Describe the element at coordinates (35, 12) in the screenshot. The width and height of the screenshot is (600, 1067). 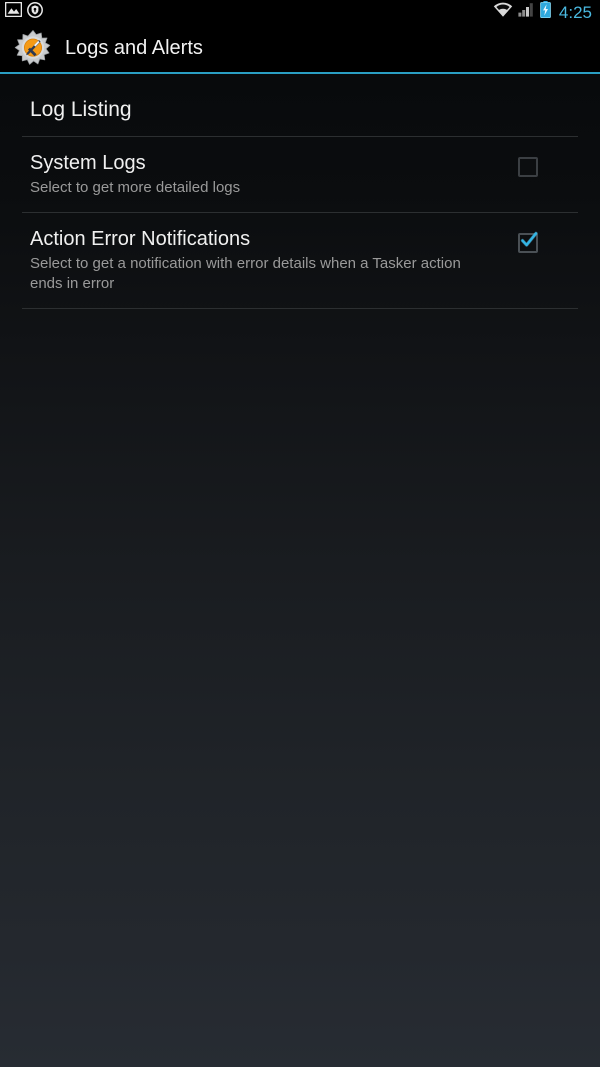
I see `shield-badge-icon` at that location.